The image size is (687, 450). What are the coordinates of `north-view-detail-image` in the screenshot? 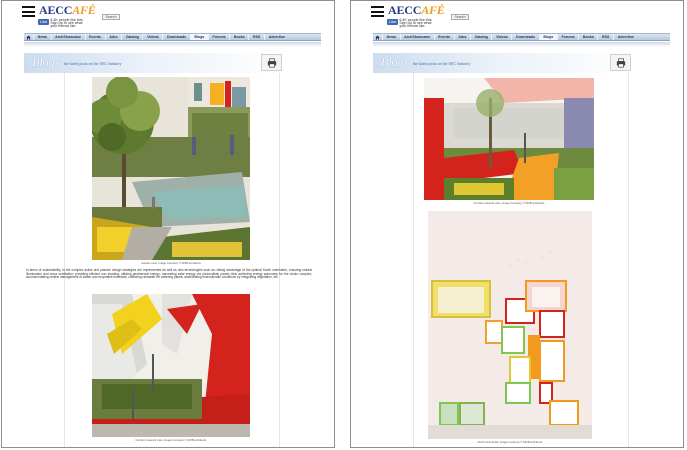 It's located at (510, 325).